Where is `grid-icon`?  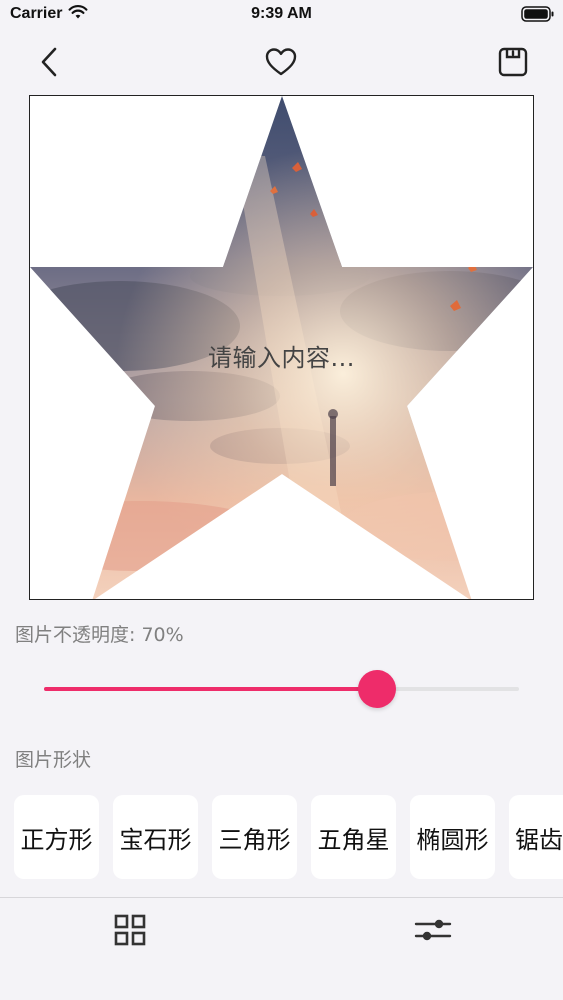 grid-icon is located at coordinates (130, 930).